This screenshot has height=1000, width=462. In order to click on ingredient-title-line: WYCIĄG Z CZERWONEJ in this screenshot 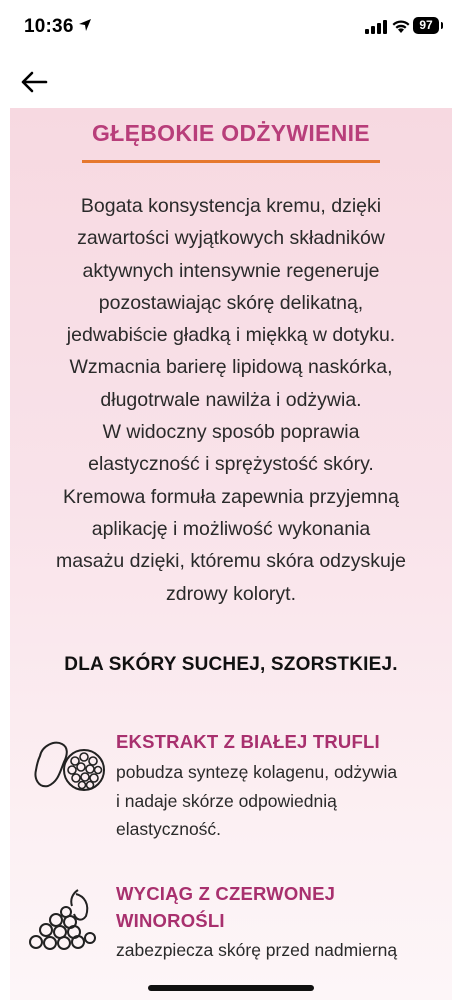, I will do `click(226, 893)`.